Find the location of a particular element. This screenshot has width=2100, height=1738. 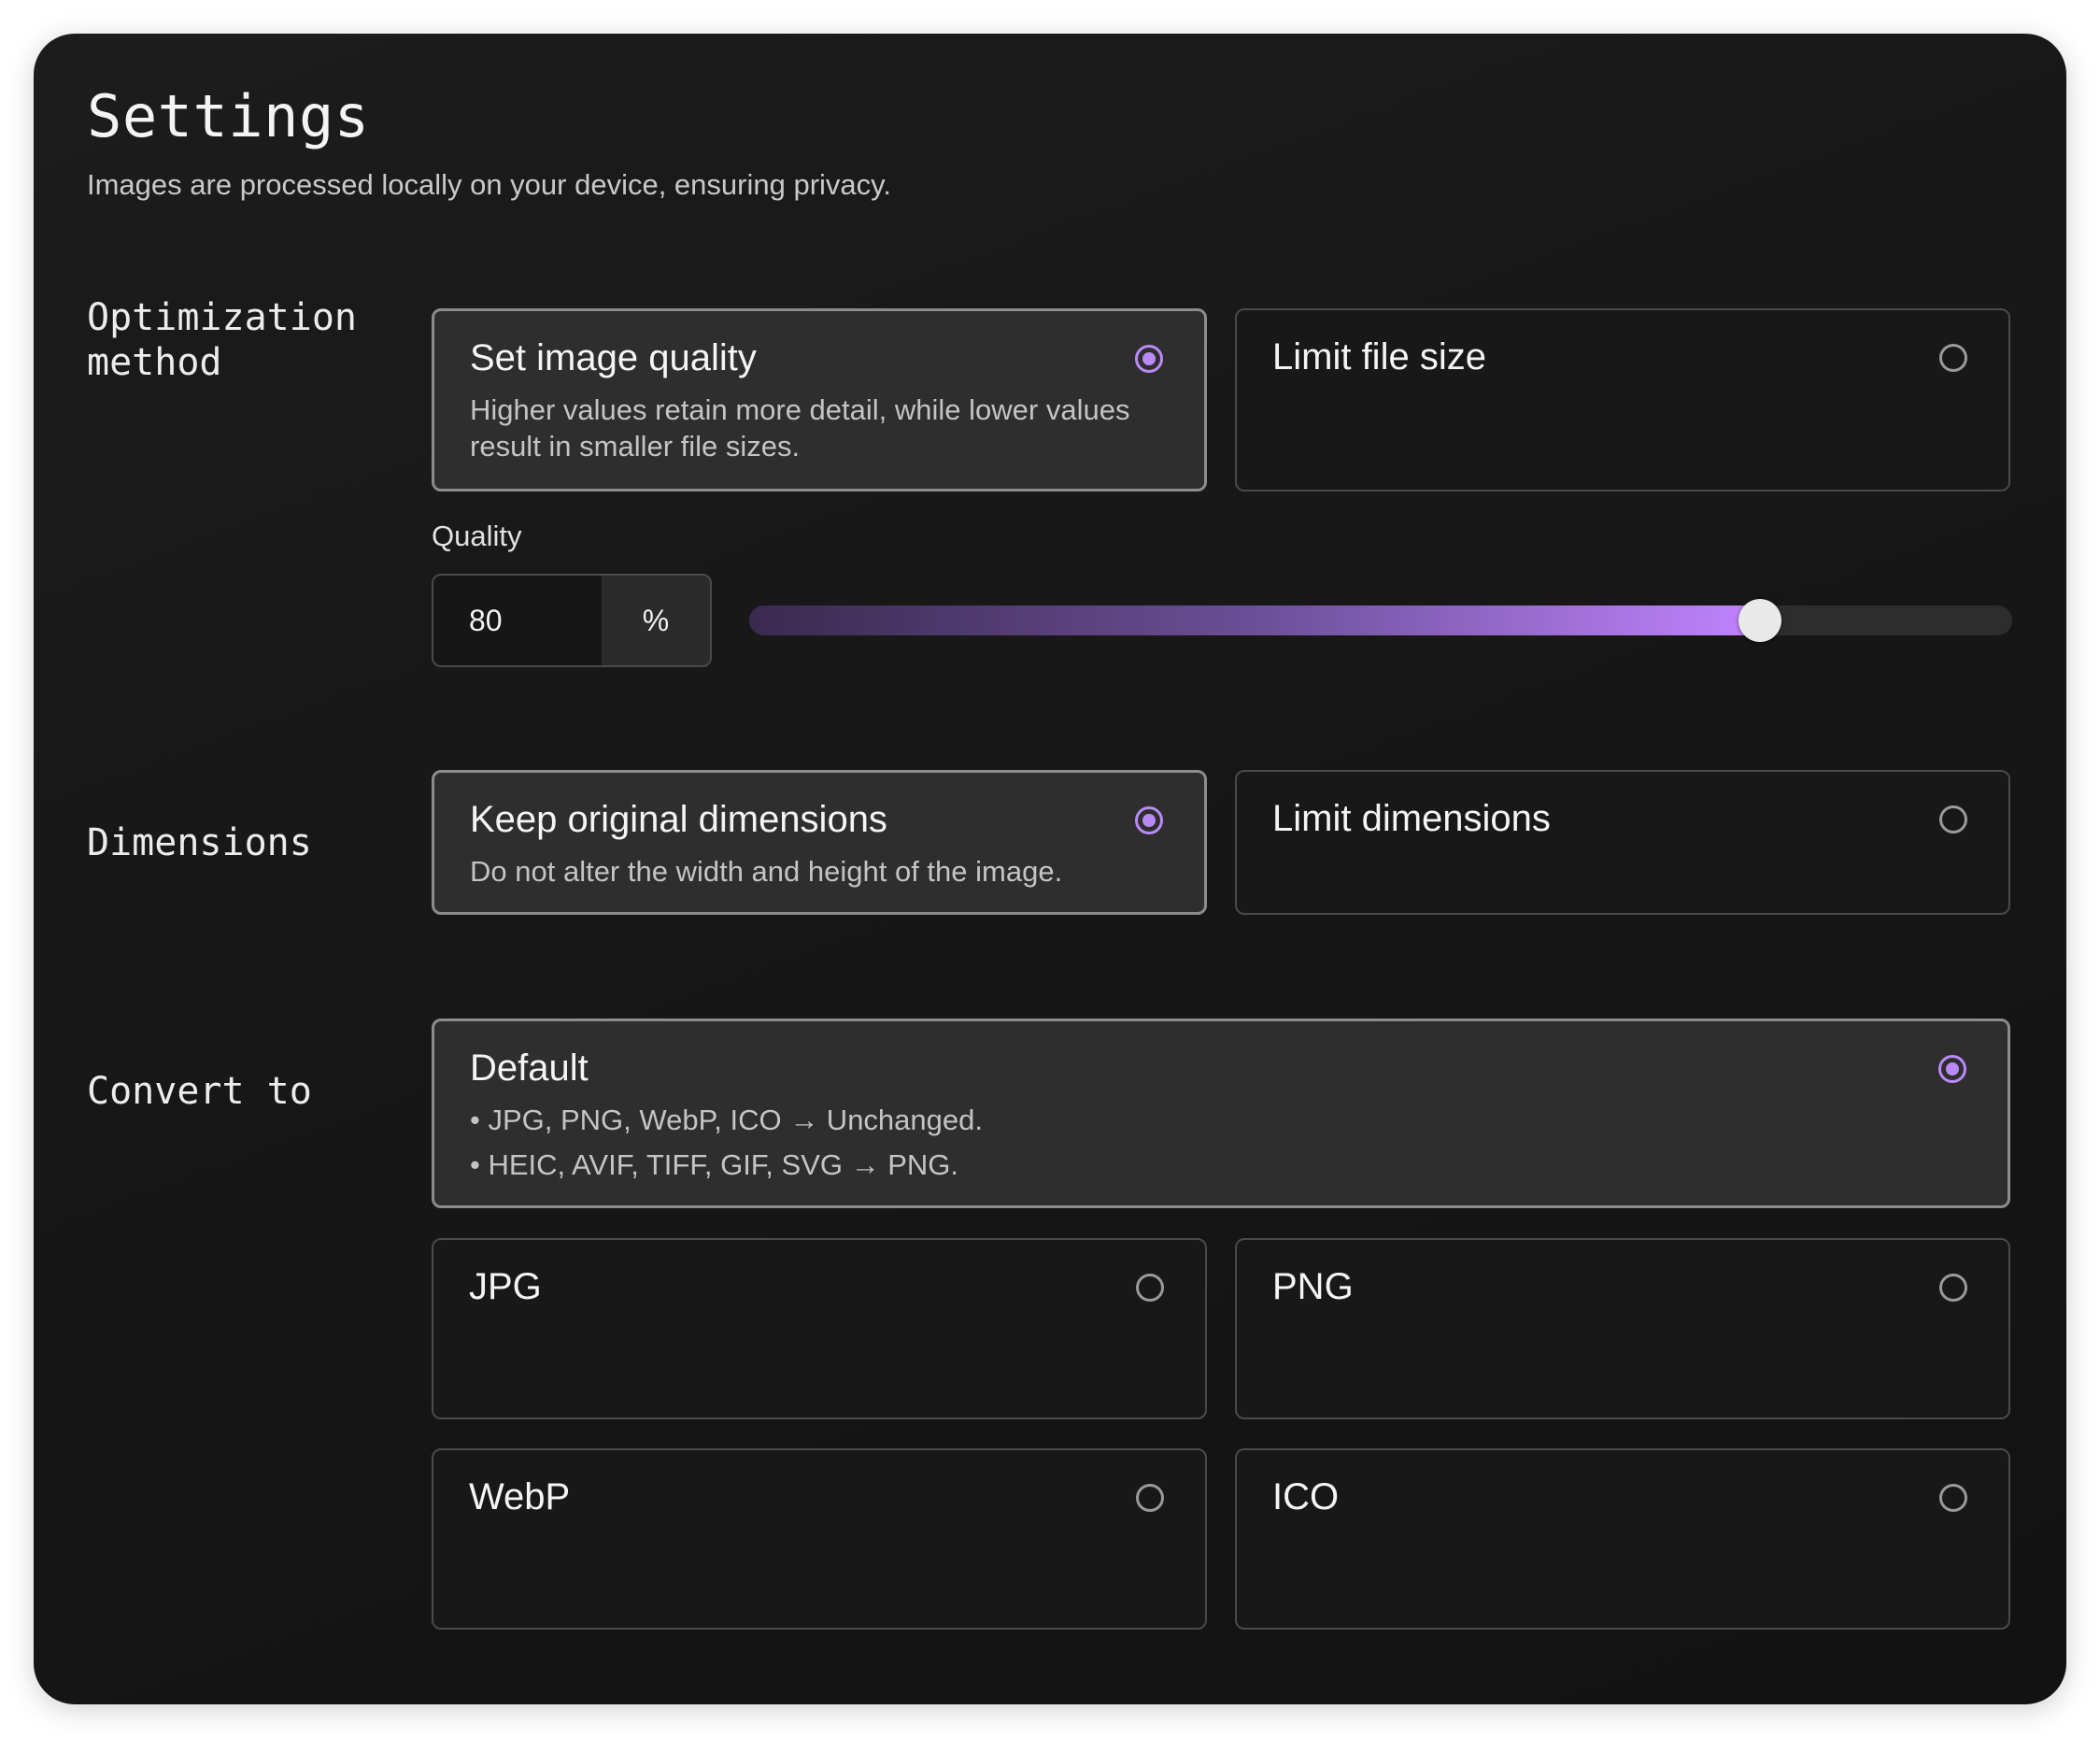

option-convert-jpg: JPG is located at coordinates (820, 1328).